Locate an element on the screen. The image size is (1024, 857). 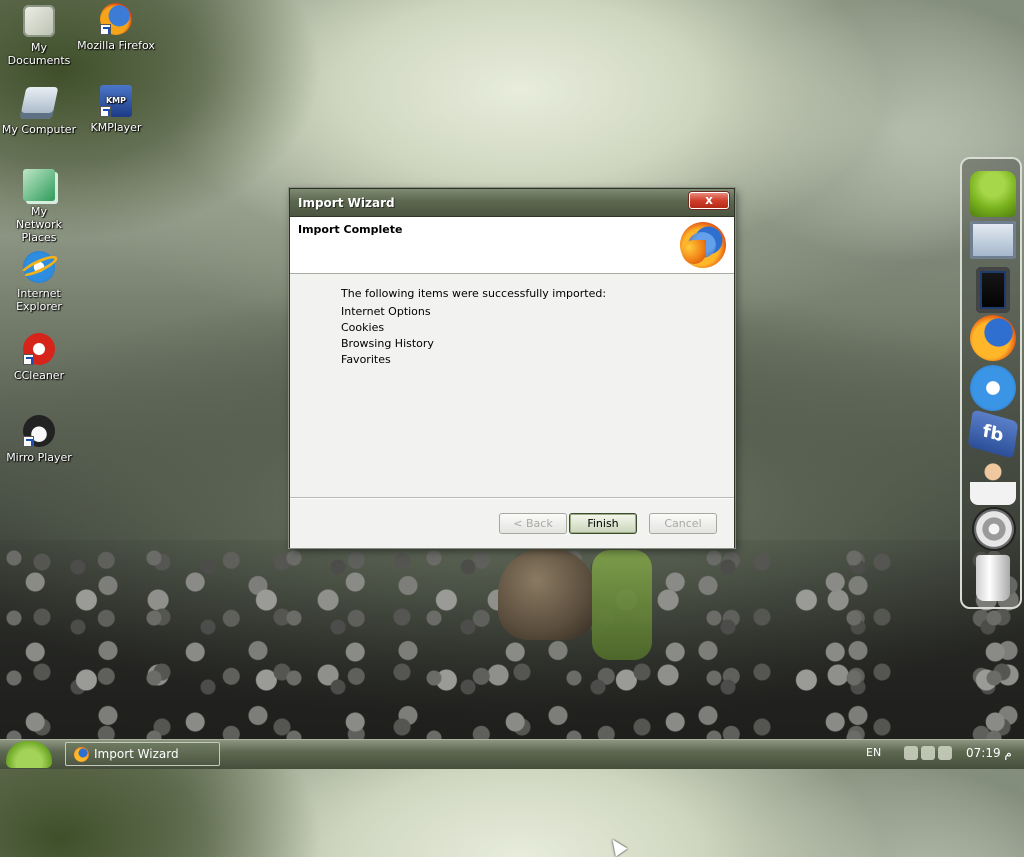
desktop-icon-my-network-places: My Network Places is located at coordinates (39, 206).